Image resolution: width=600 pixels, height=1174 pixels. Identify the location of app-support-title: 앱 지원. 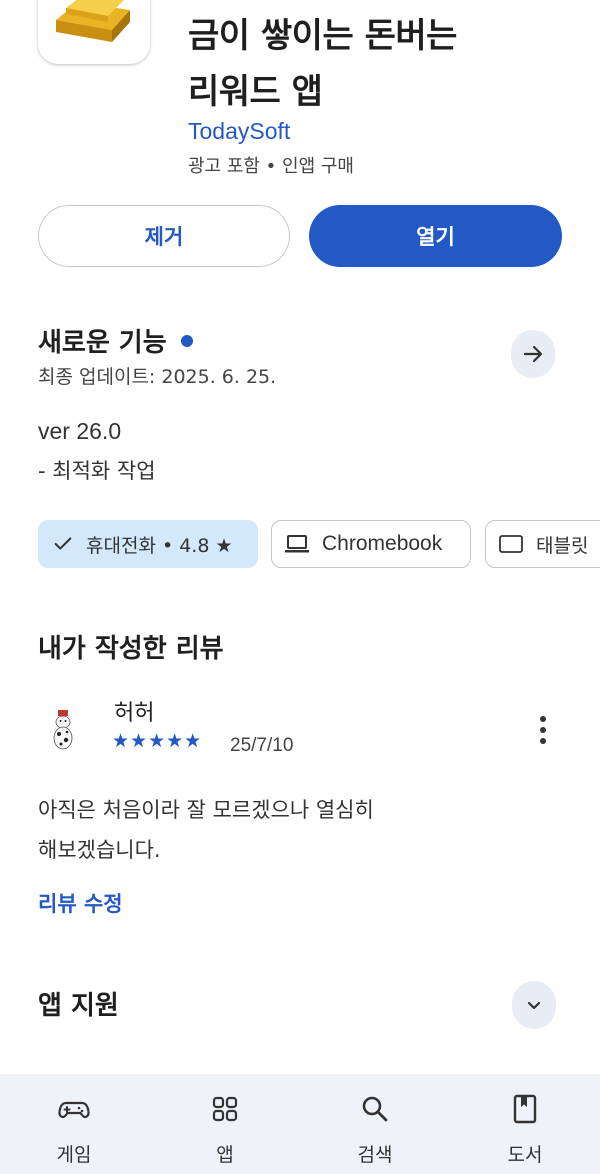
(78, 1006).